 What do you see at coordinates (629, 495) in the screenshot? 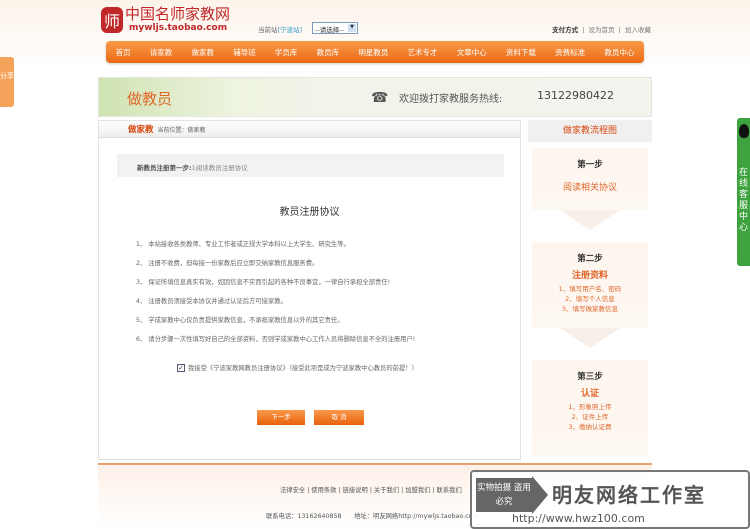
I see `watermark-name: 明友网络工作室` at bounding box center [629, 495].